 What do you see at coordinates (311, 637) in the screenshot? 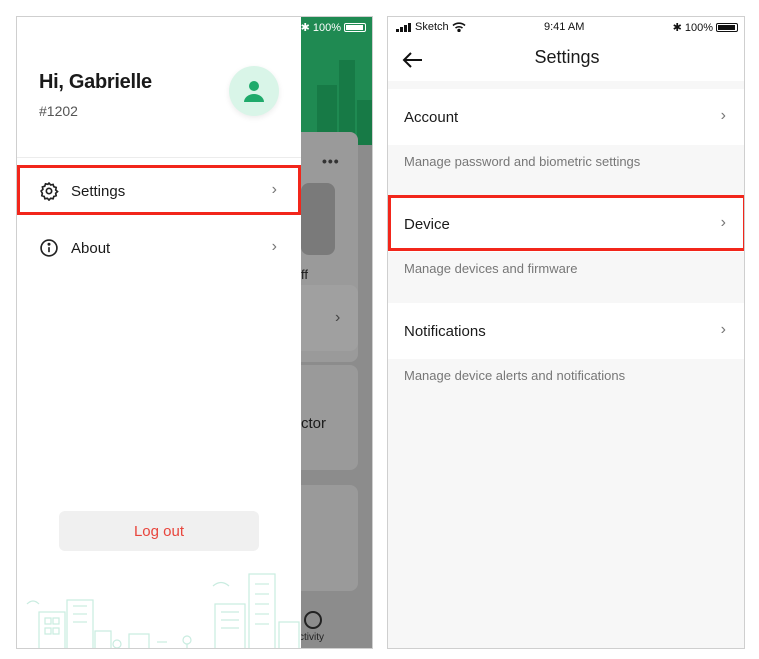
I see `tab-activity-label: ctivity` at bounding box center [311, 637].